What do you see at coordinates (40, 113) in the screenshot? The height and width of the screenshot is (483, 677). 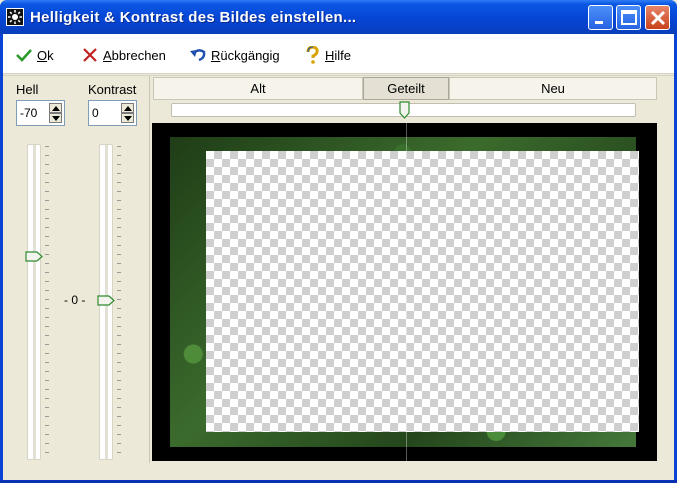 I see `brightness-spinner: -70` at bounding box center [40, 113].